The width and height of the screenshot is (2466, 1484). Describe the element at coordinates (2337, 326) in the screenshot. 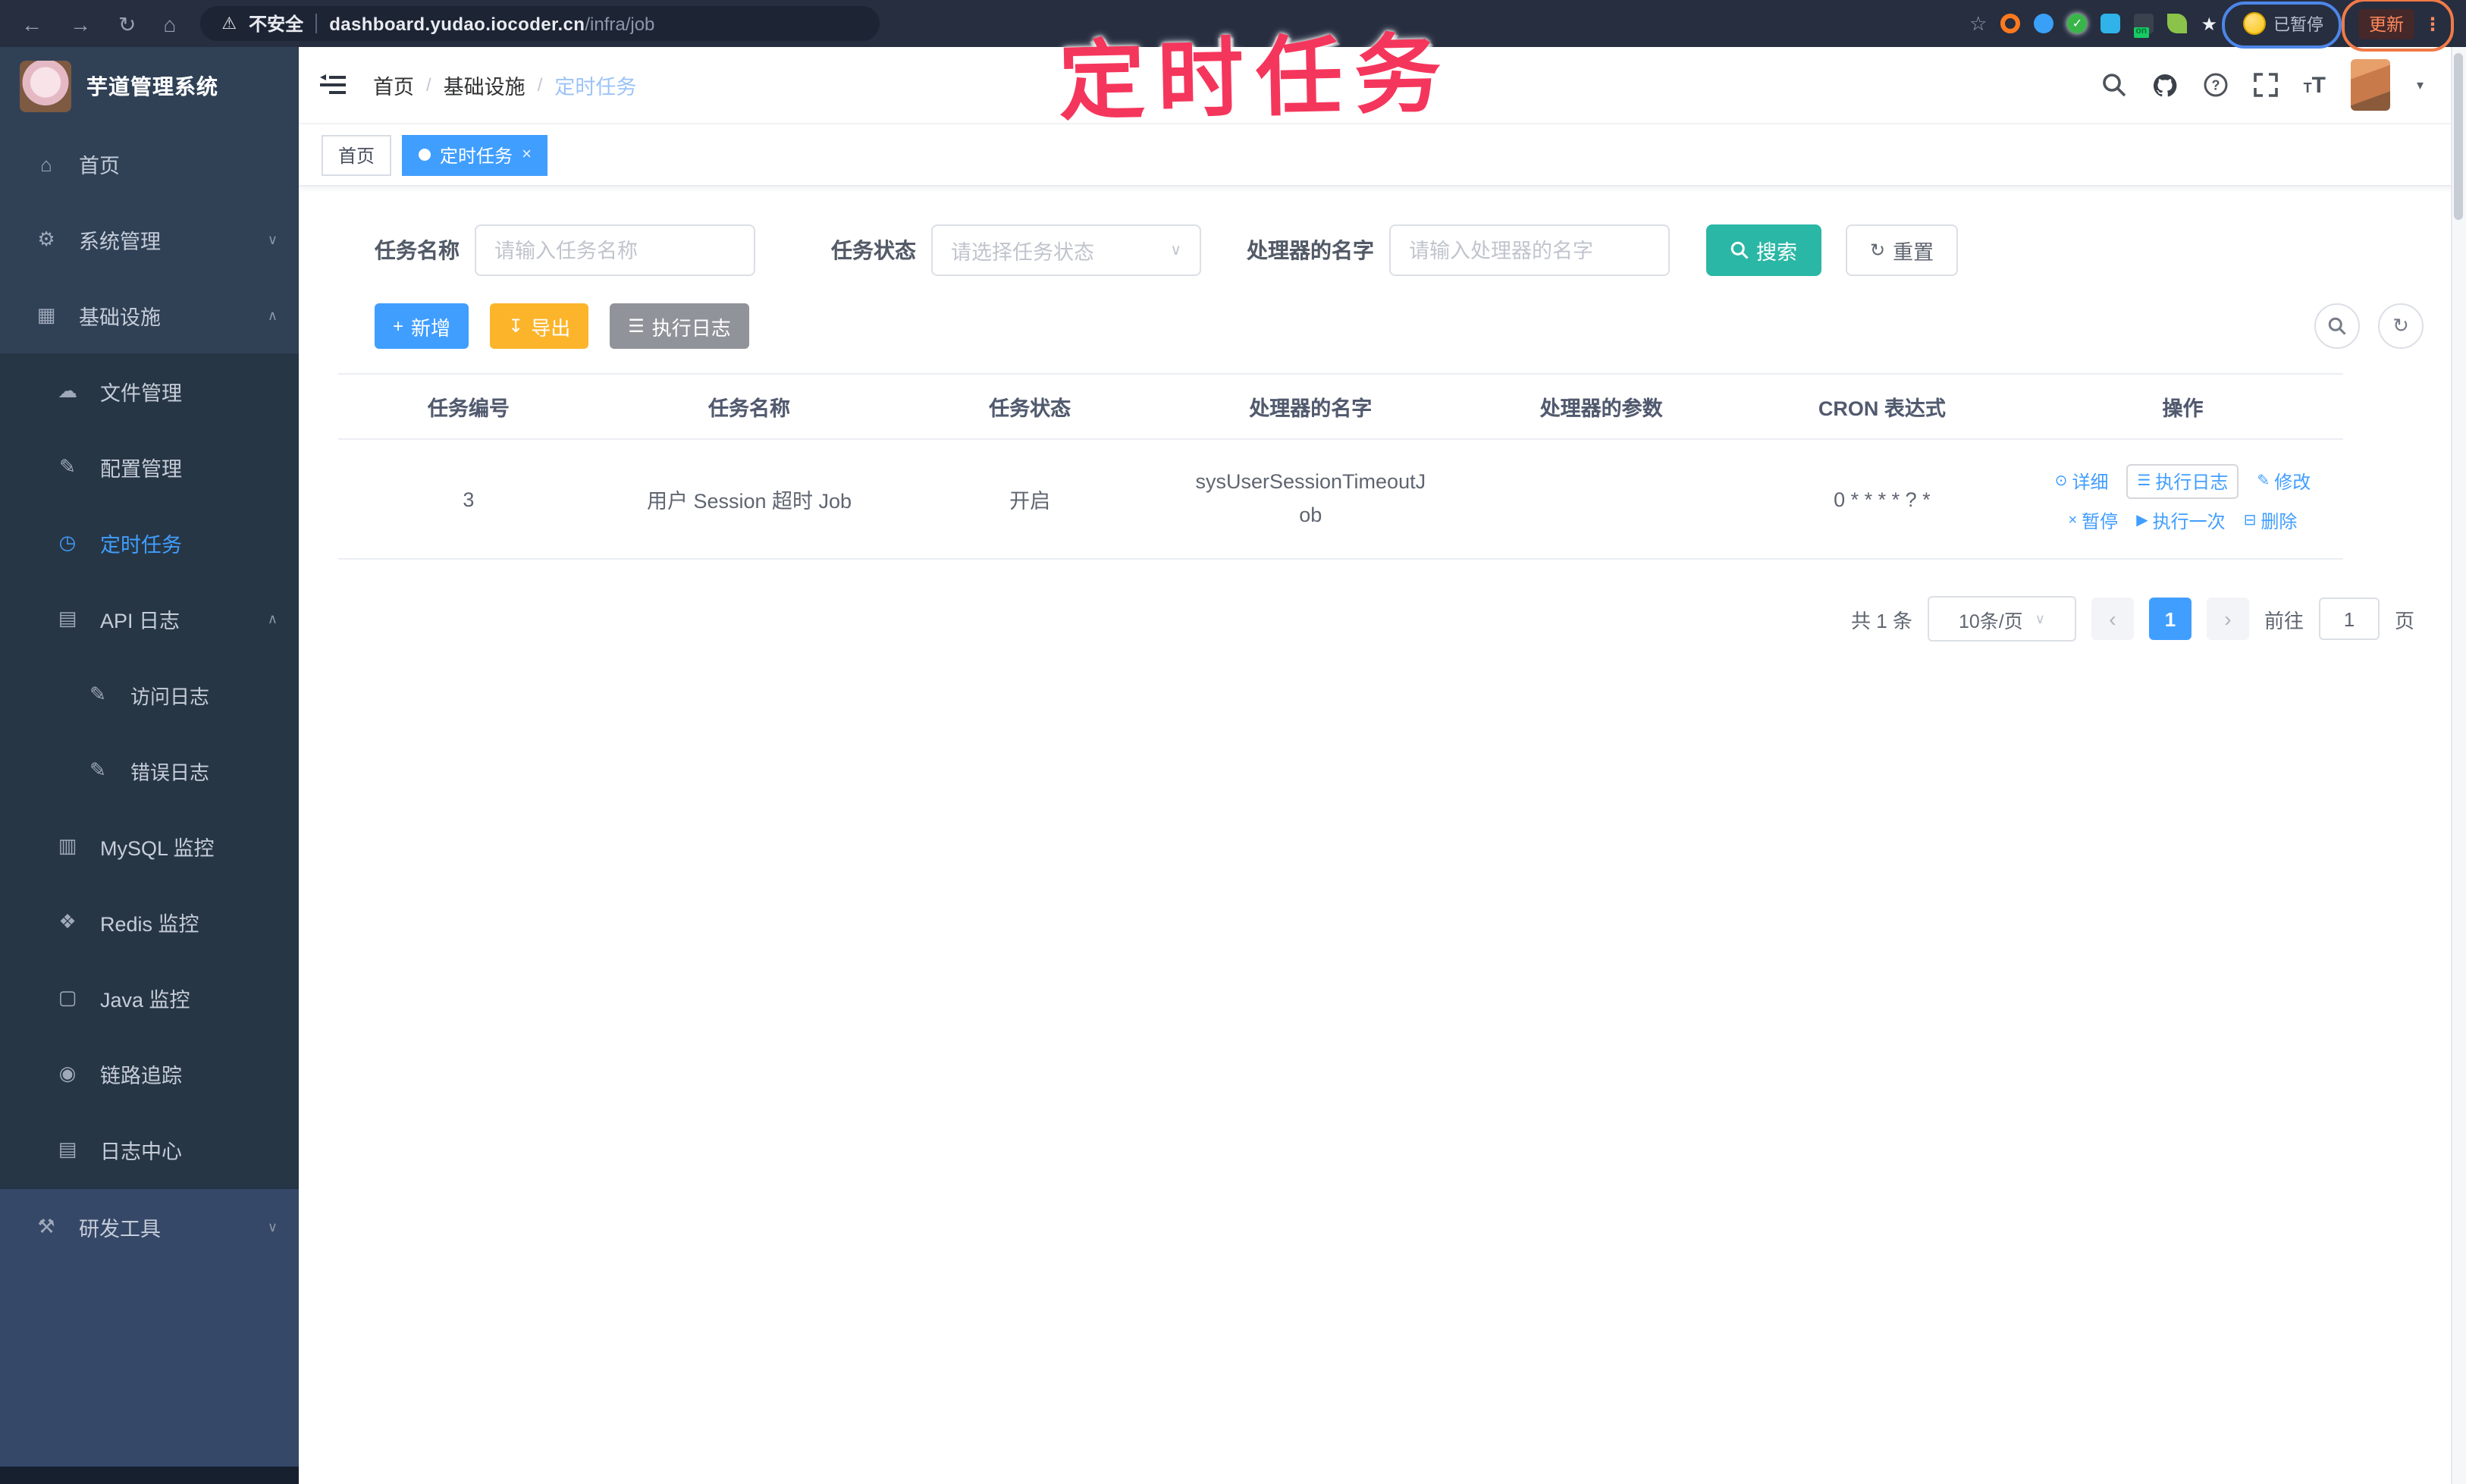

I see `toggle-search-button` at that location.